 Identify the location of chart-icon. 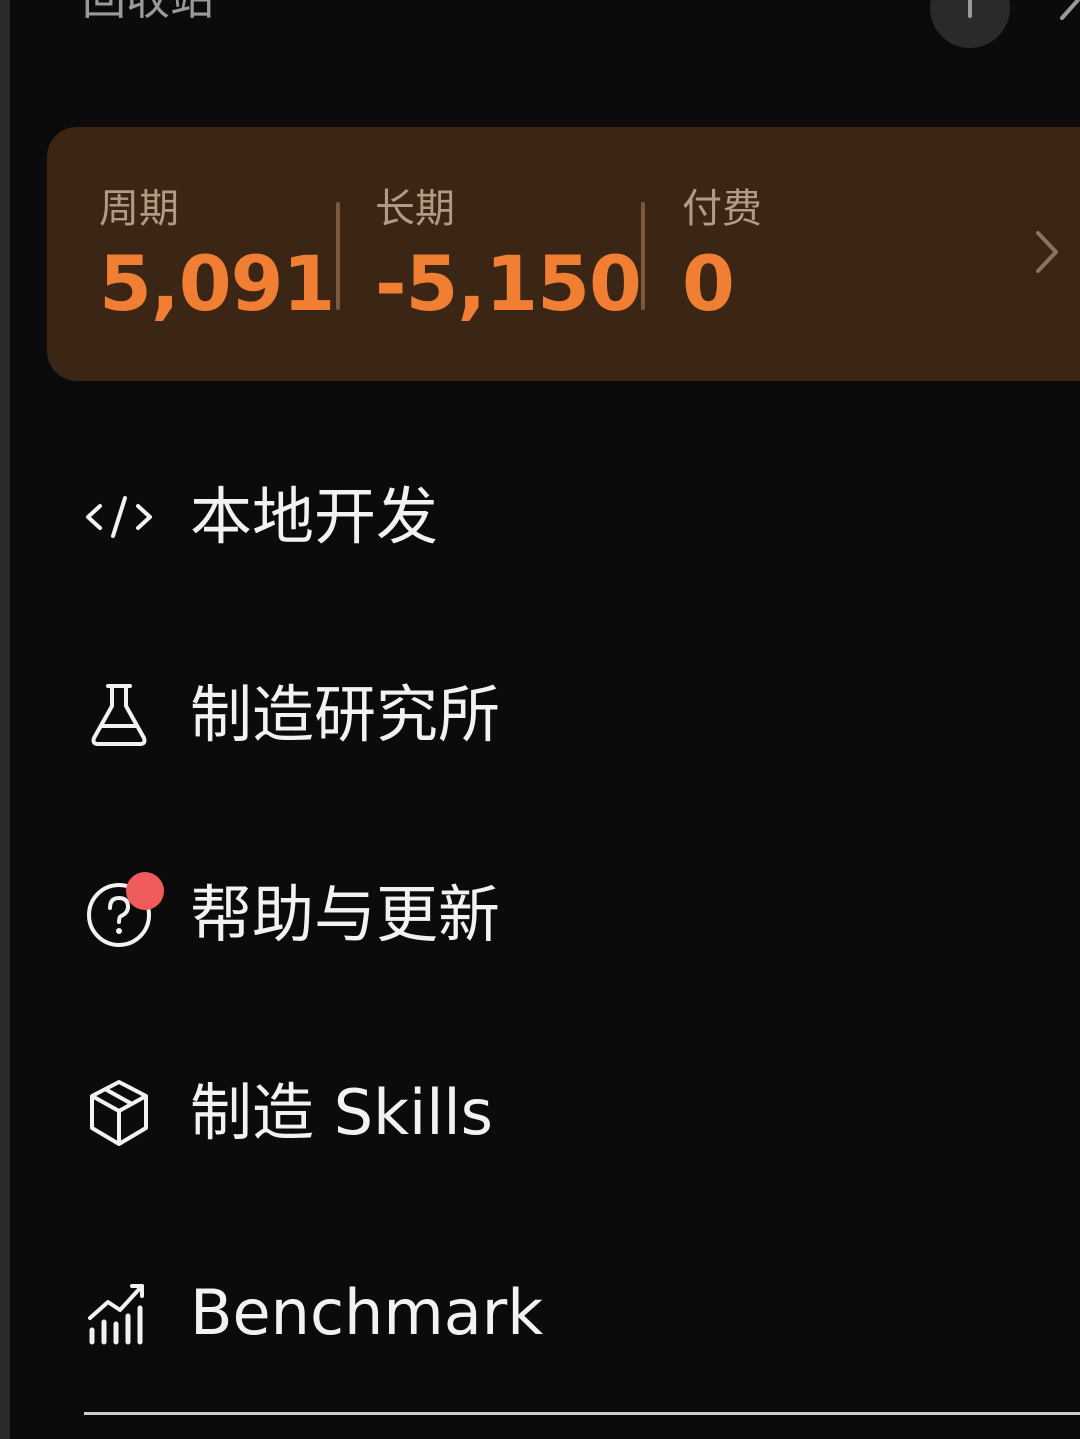
(119, 1313).